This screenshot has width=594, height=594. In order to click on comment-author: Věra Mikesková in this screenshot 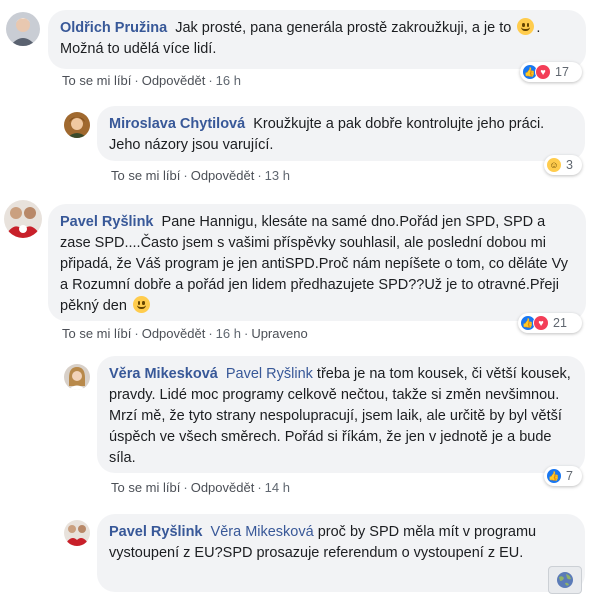, I will do `click(163, 374)`.